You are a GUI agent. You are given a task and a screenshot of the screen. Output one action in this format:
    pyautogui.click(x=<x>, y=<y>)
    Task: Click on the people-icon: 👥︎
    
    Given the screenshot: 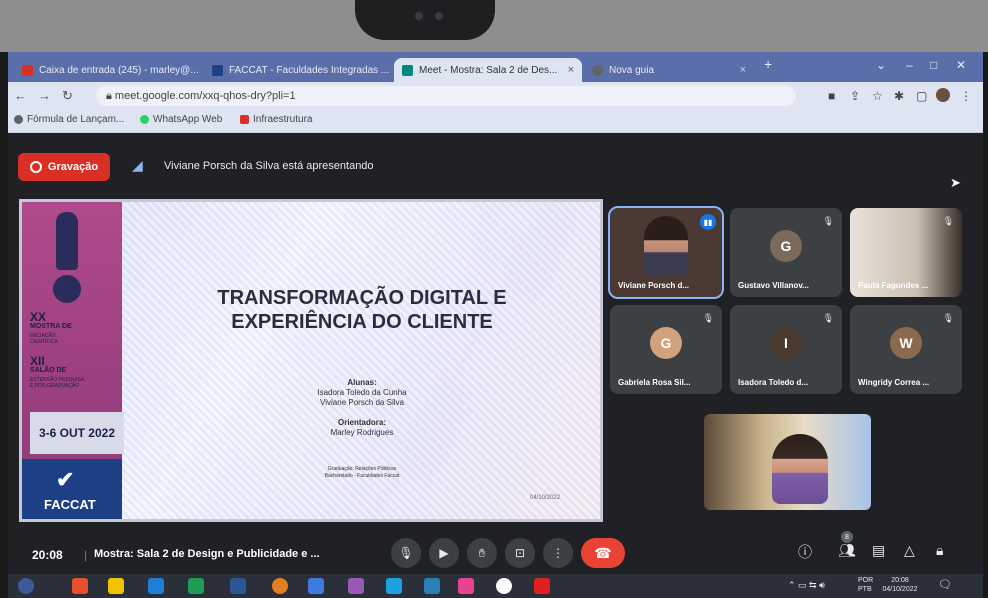 What is the action you would take?
    pyautogui.click(x=847, y=550)
    